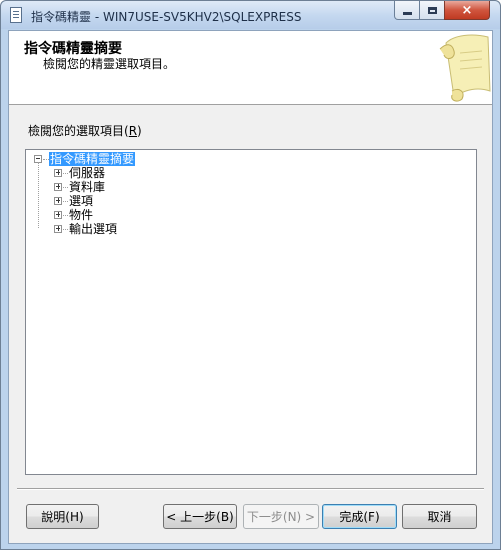 The image size is (501, 550). Describe the element at coordinates (109, 64) in the screenshot. I see `page-subtitle: 檢閱您的精靈選取項目。` at that location.